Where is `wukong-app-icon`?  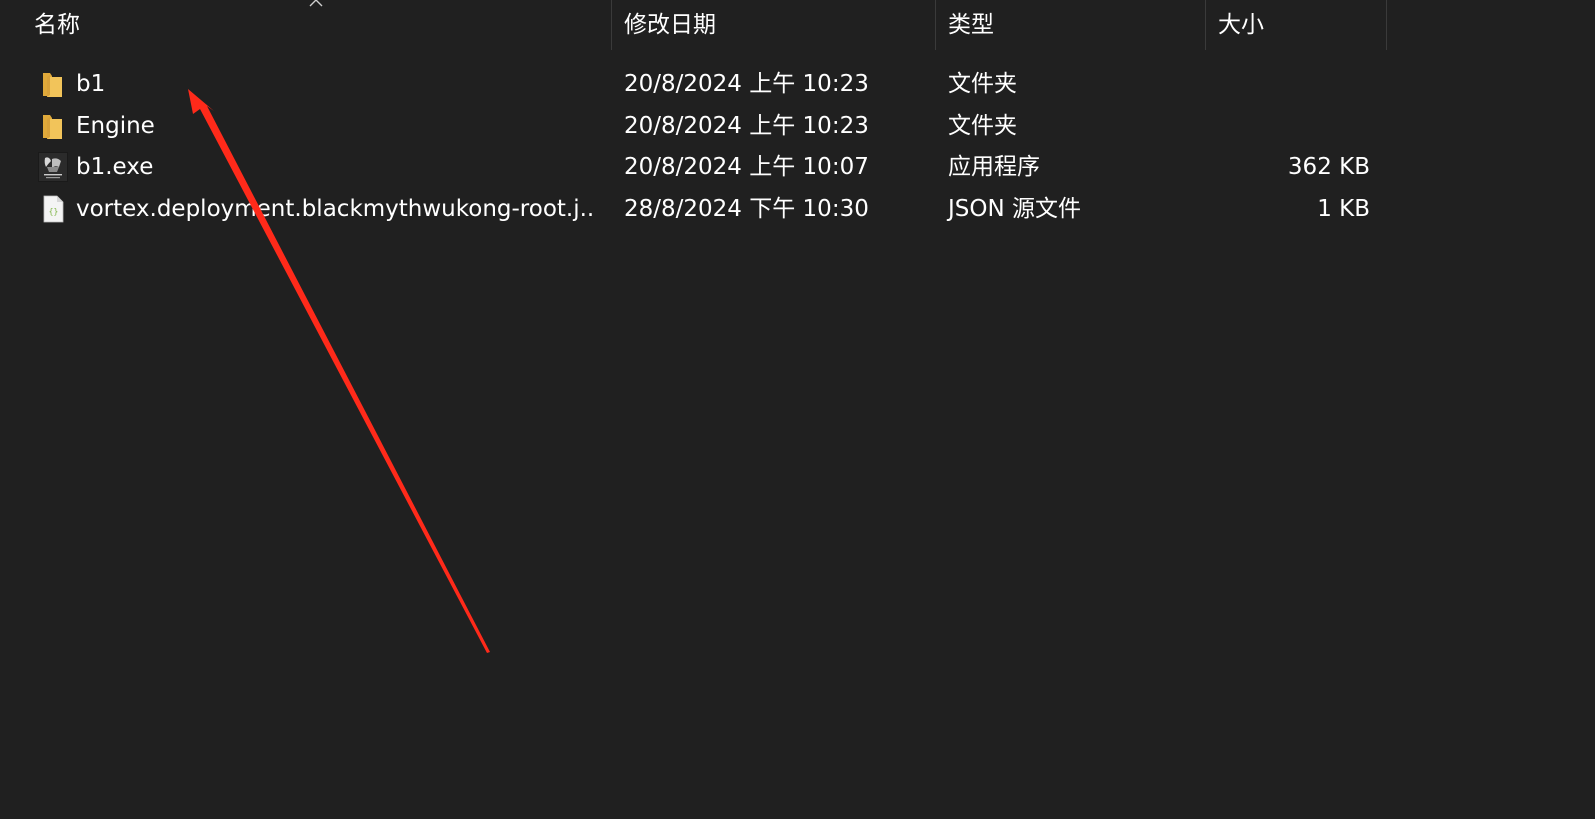
wukong-app-icon is located at coordinates (53, 167).